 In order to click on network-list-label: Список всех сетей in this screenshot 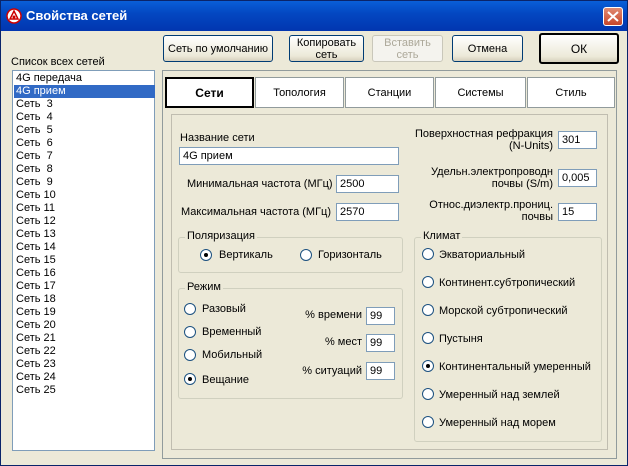, I will do `click(58, 62)`.